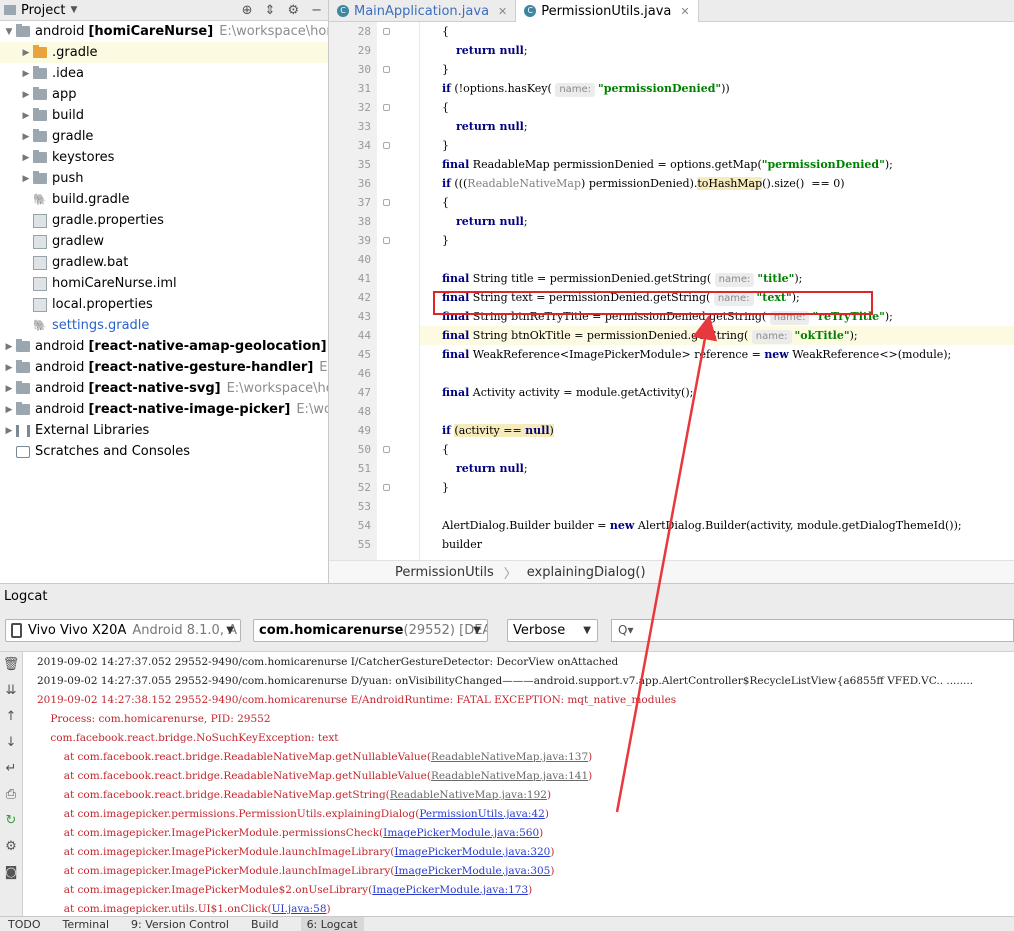 This screenshot has height=931, width=1014. Describe the element at coordinates (509, 757) in the screenshot. I see `stack-trace-link: ReadableNativeMap.java:137` at that location.